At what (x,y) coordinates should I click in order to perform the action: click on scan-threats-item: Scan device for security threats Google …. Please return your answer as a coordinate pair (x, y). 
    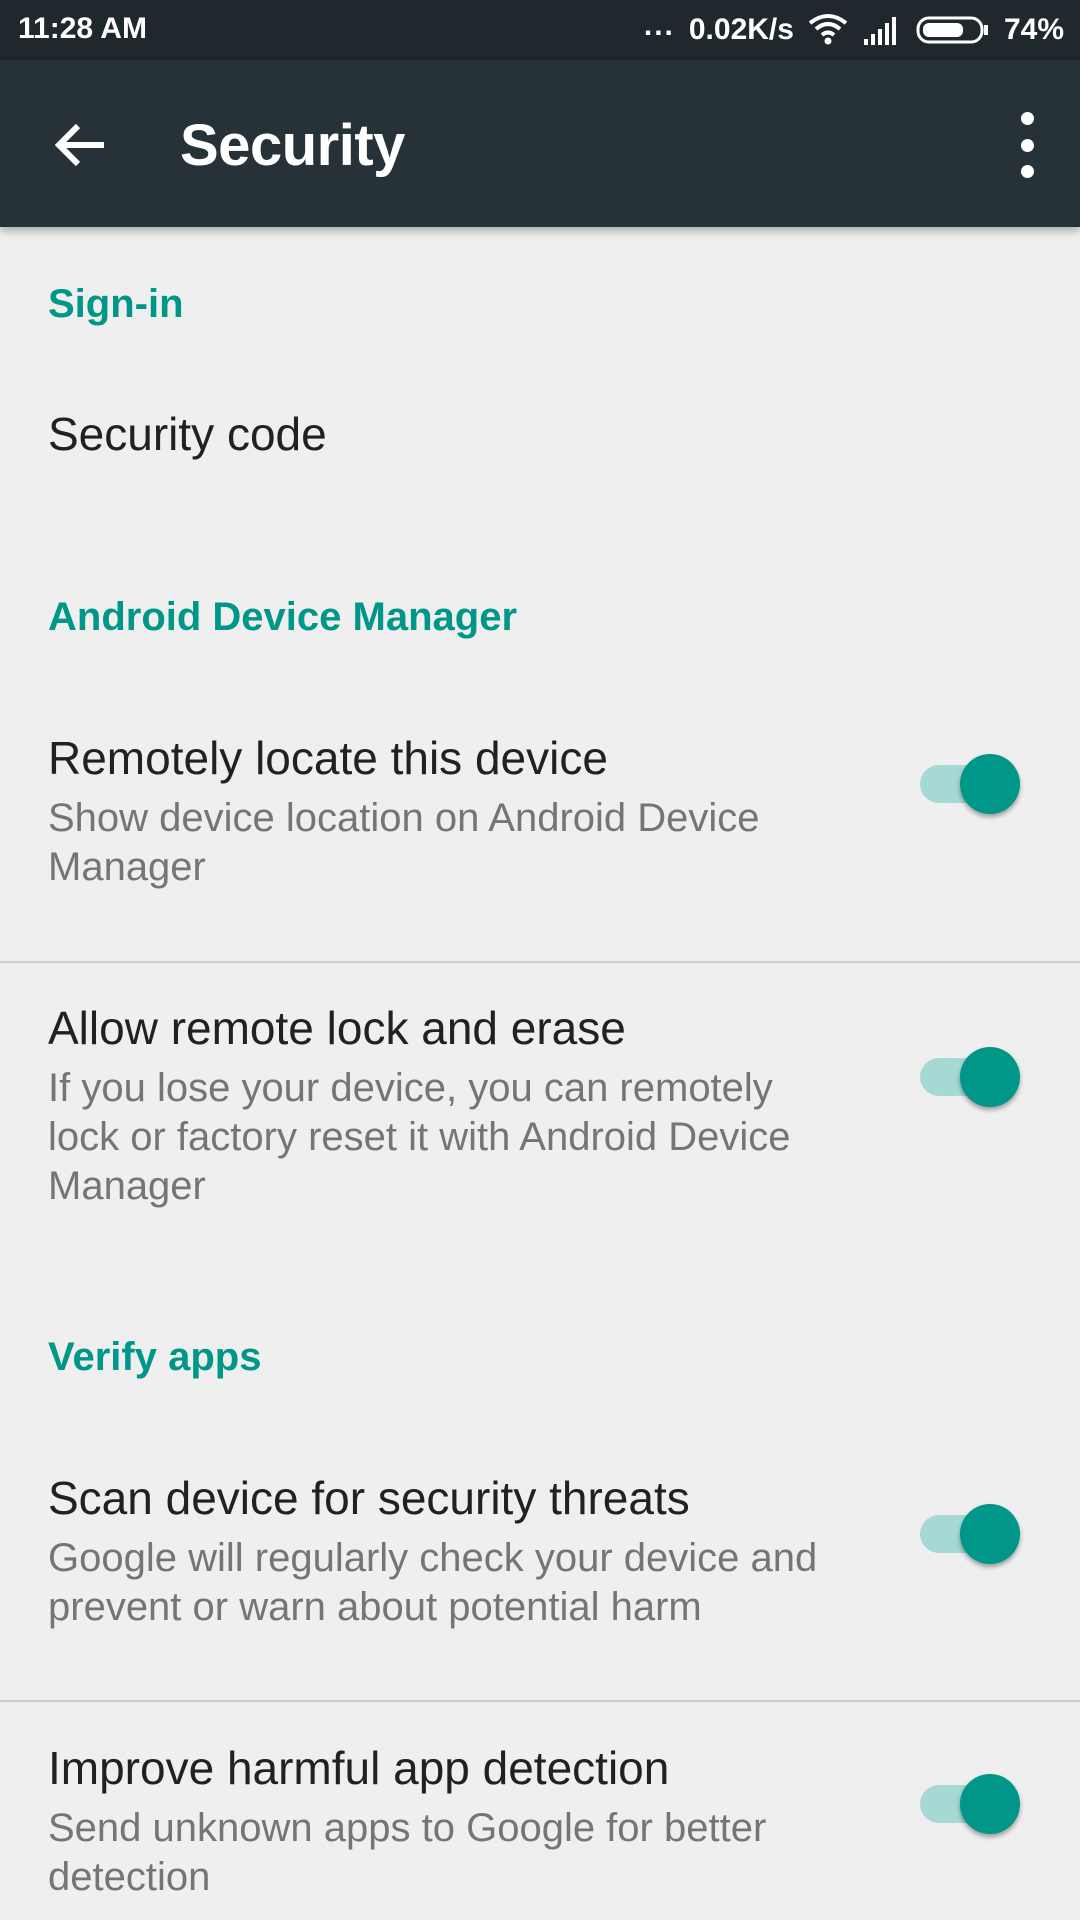
    Looking at the image, I should click on (540, 1592).